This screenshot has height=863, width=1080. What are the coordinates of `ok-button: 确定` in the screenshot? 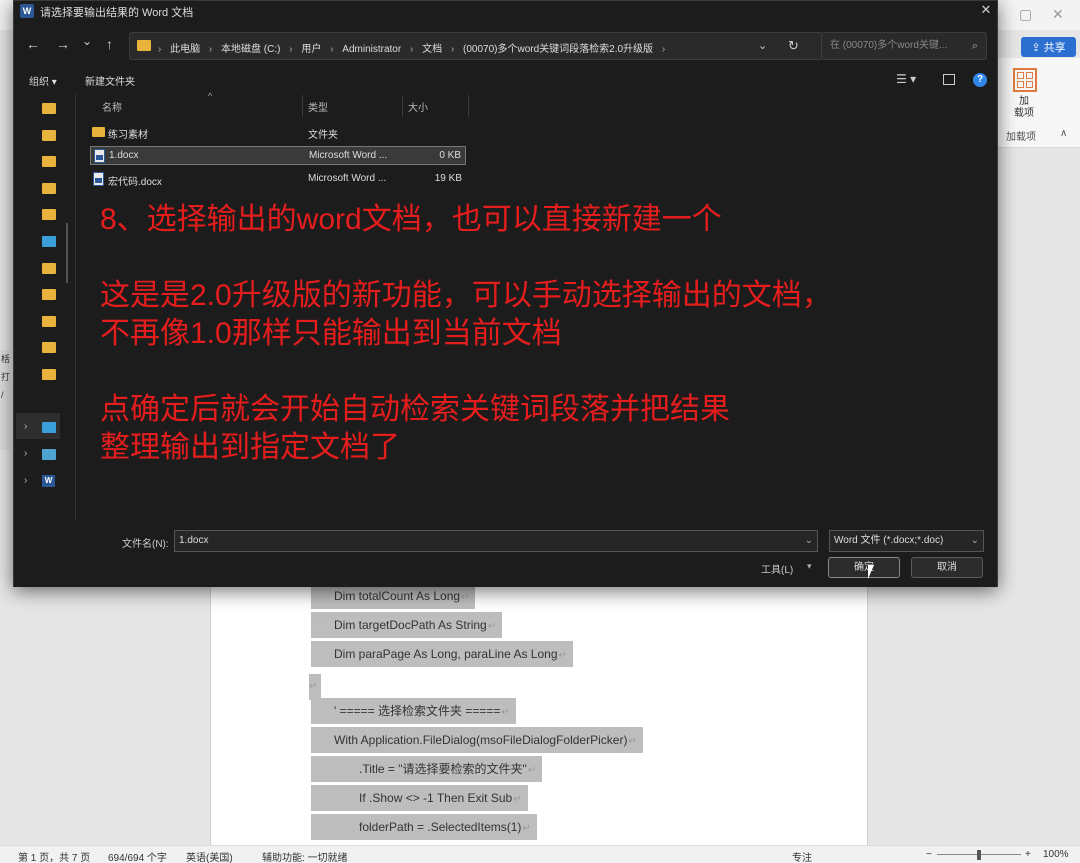 It's located at (864, 567).